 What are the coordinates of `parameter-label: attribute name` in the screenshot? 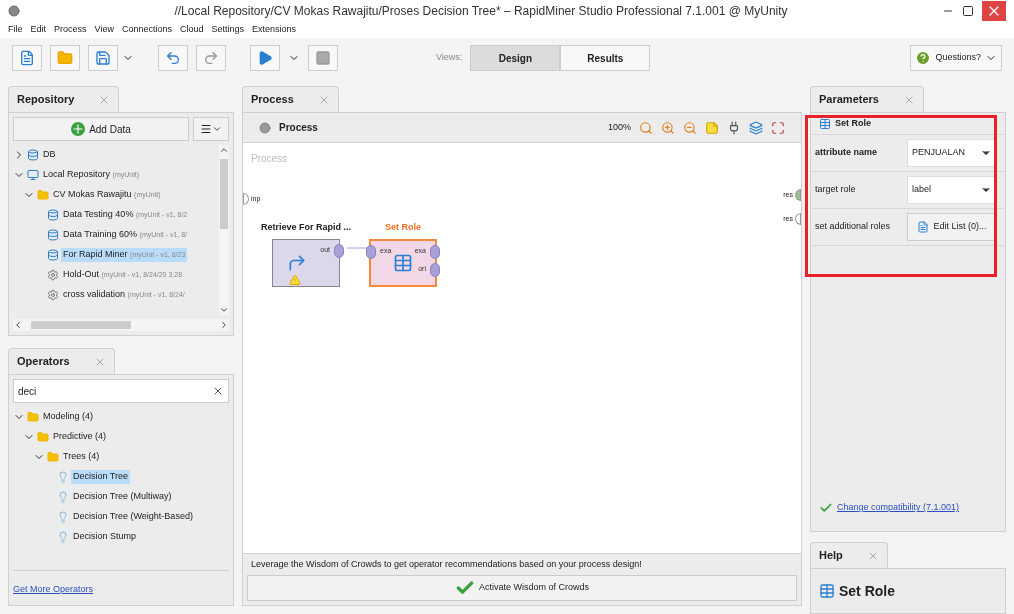 It's located at (846, 153).